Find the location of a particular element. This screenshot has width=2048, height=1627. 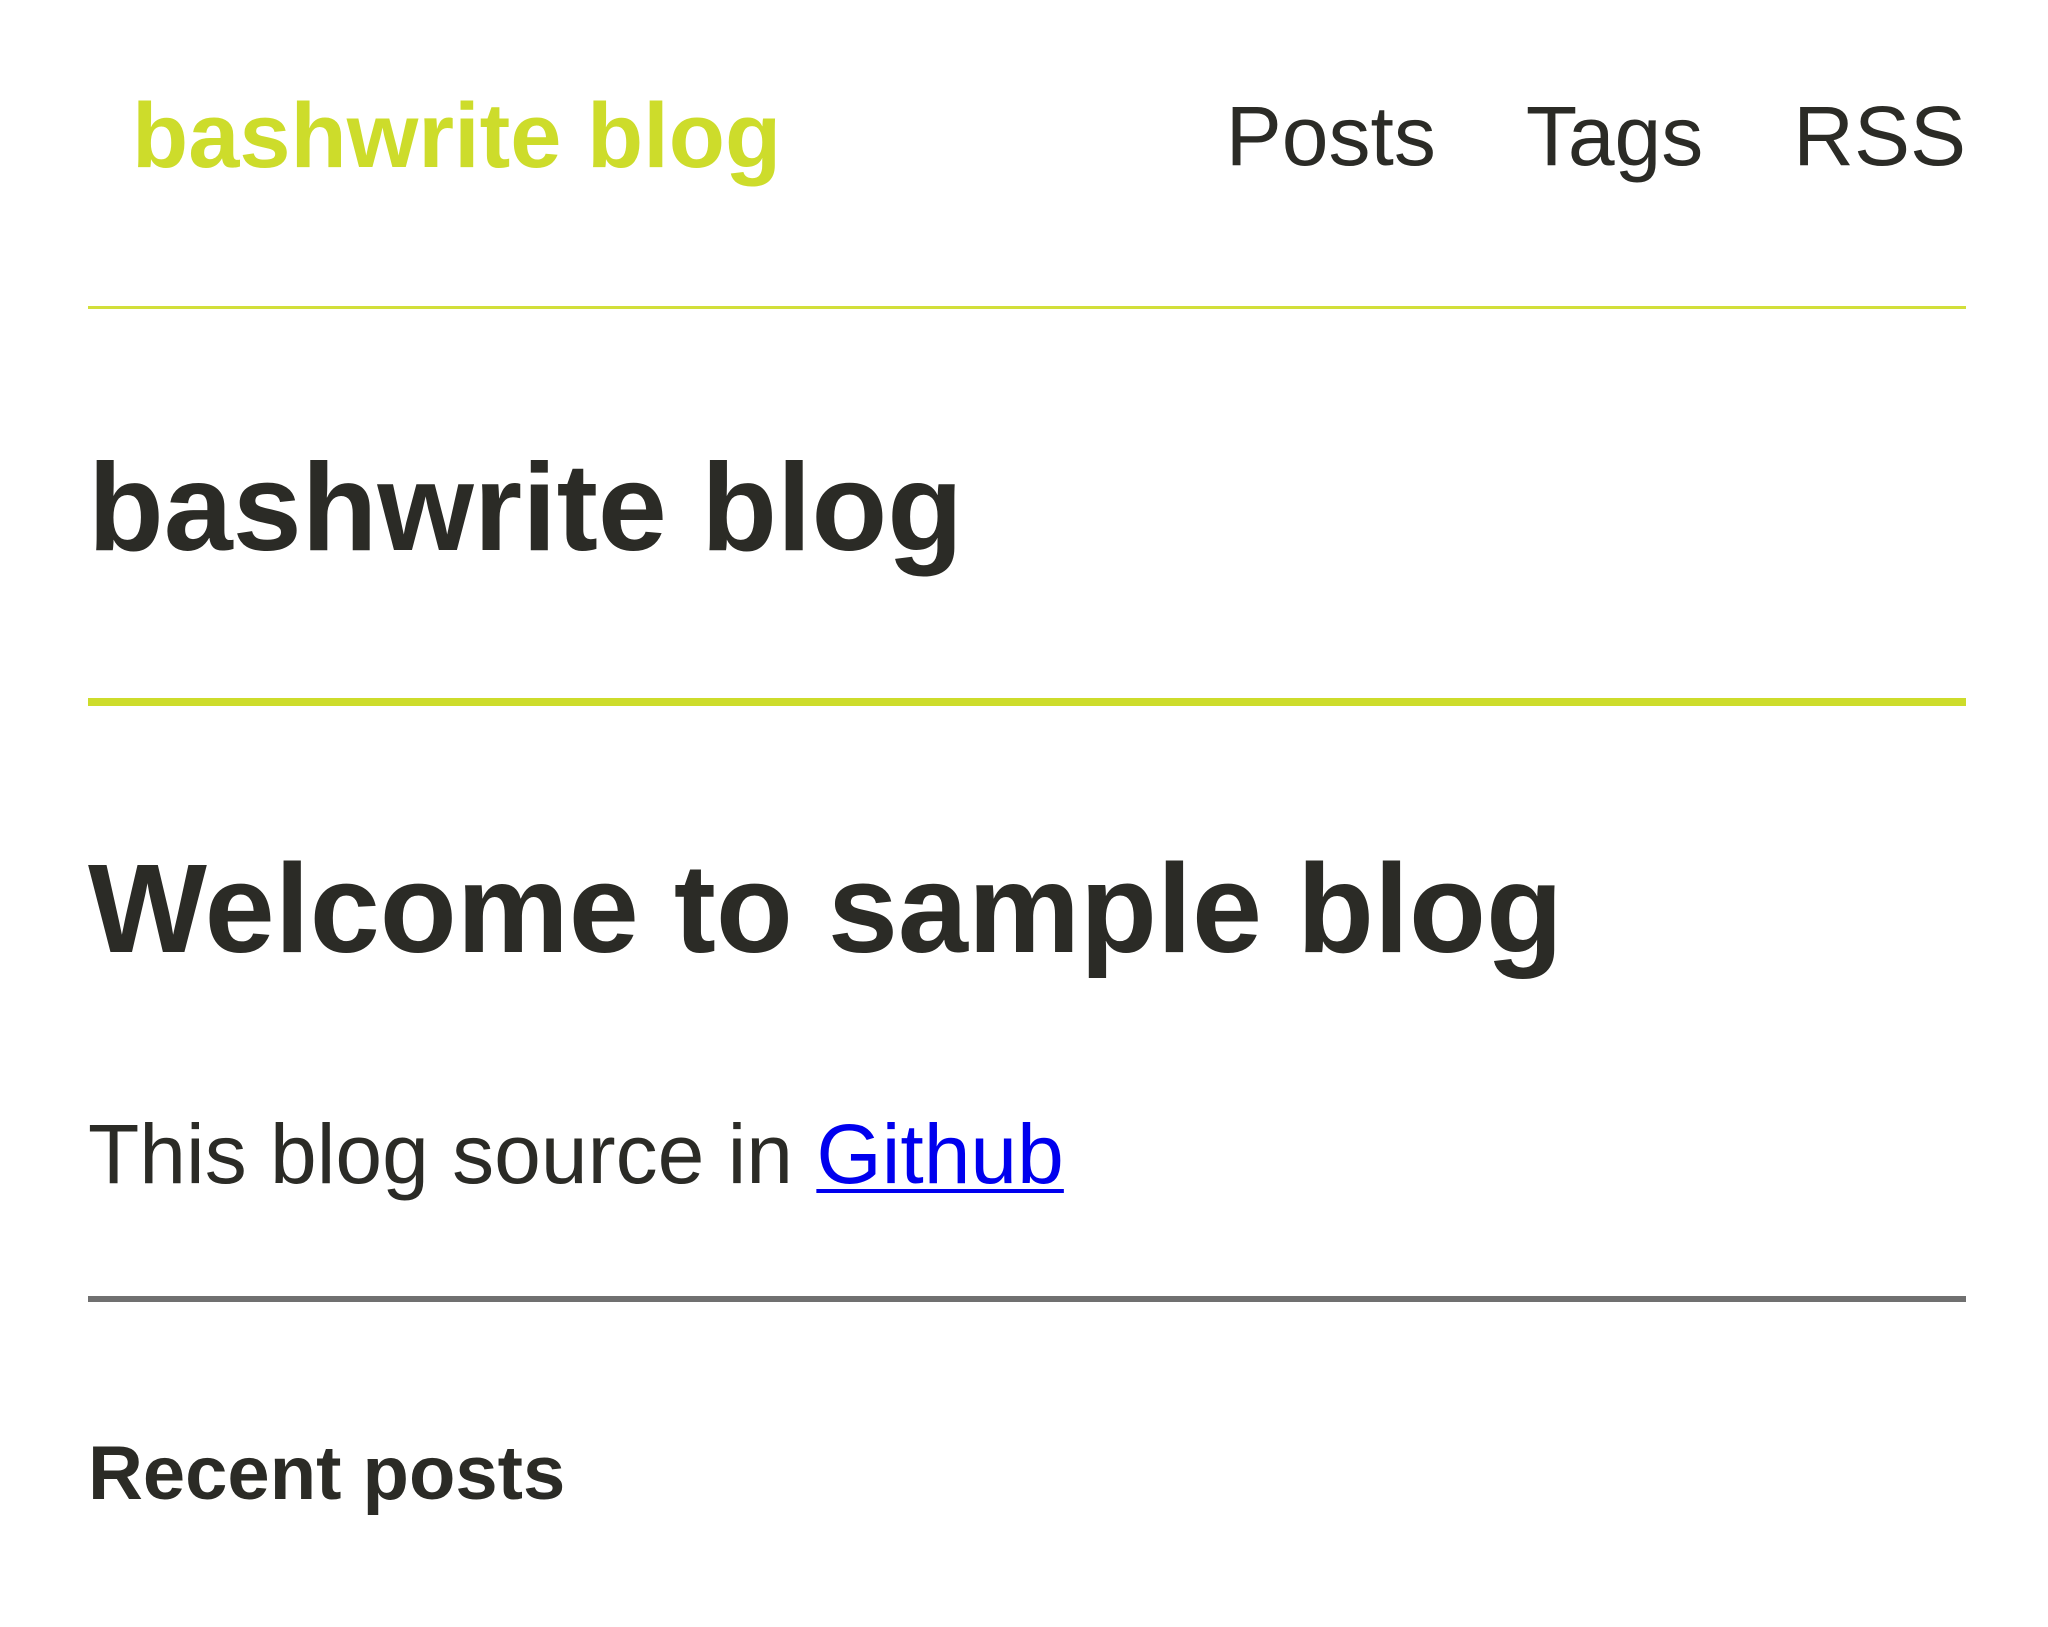

welcome-heading: Welcome to sample blog is located at coordinates (825, 908).